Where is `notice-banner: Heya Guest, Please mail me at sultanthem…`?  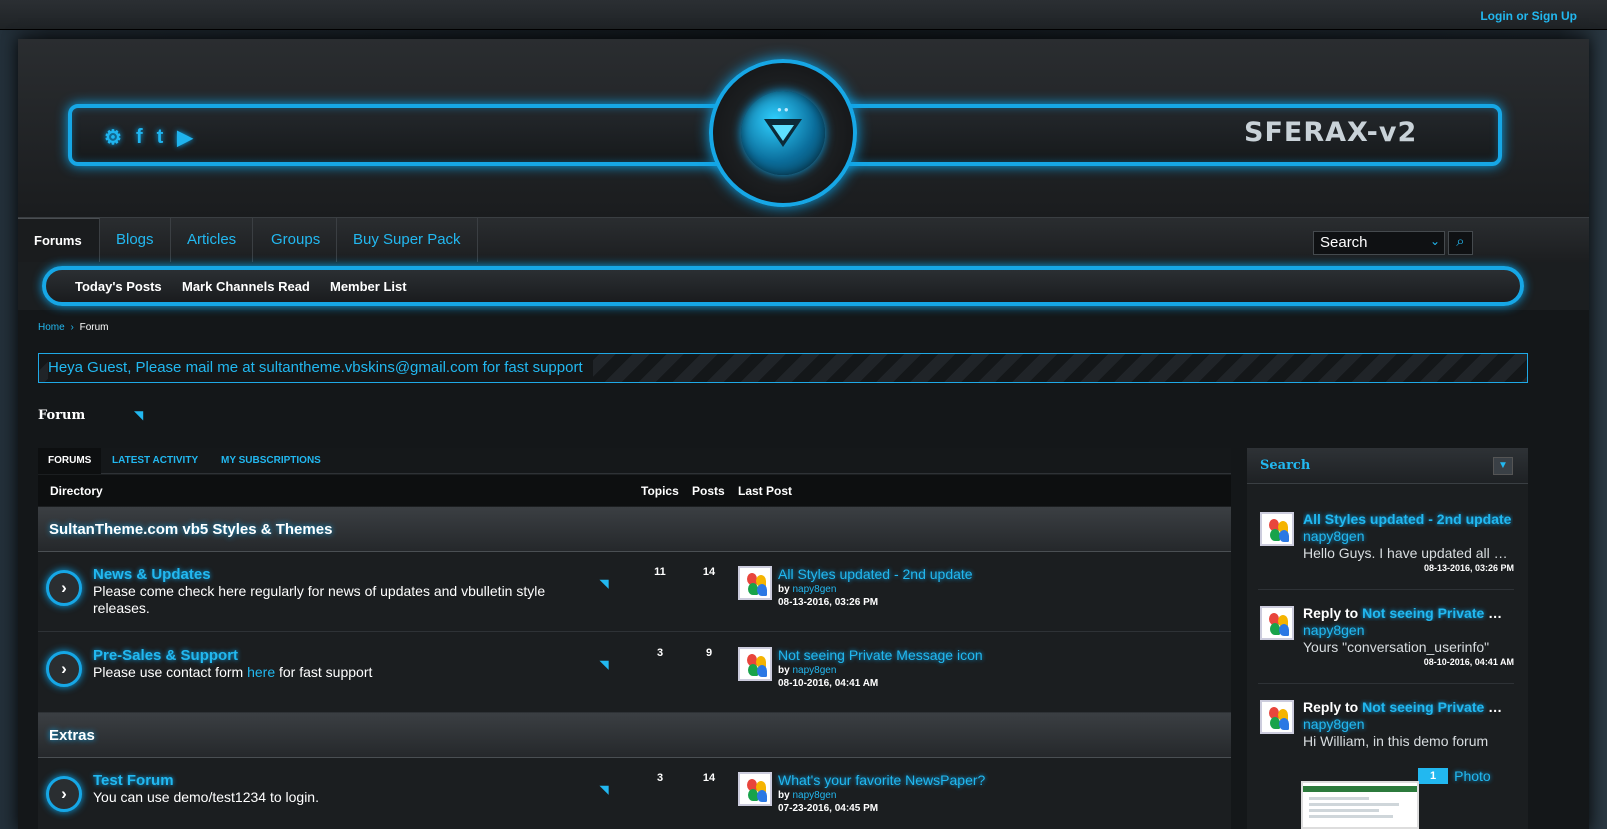 notice-banner: Heya Guest, Please mail me at sultanthem… is located at coordinates (783, 368).